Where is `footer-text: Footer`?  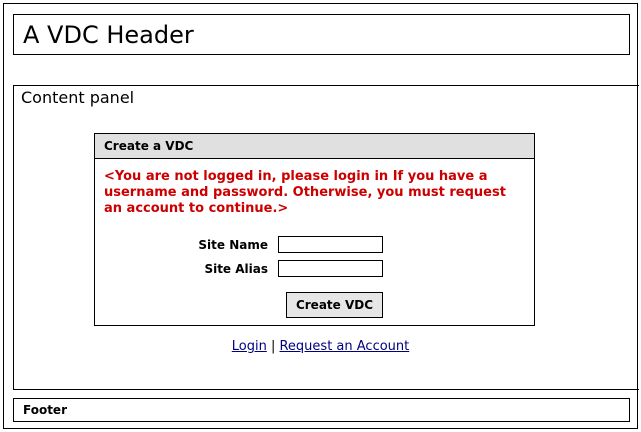 footer-text: Footer is located at coordinates (45, 410).